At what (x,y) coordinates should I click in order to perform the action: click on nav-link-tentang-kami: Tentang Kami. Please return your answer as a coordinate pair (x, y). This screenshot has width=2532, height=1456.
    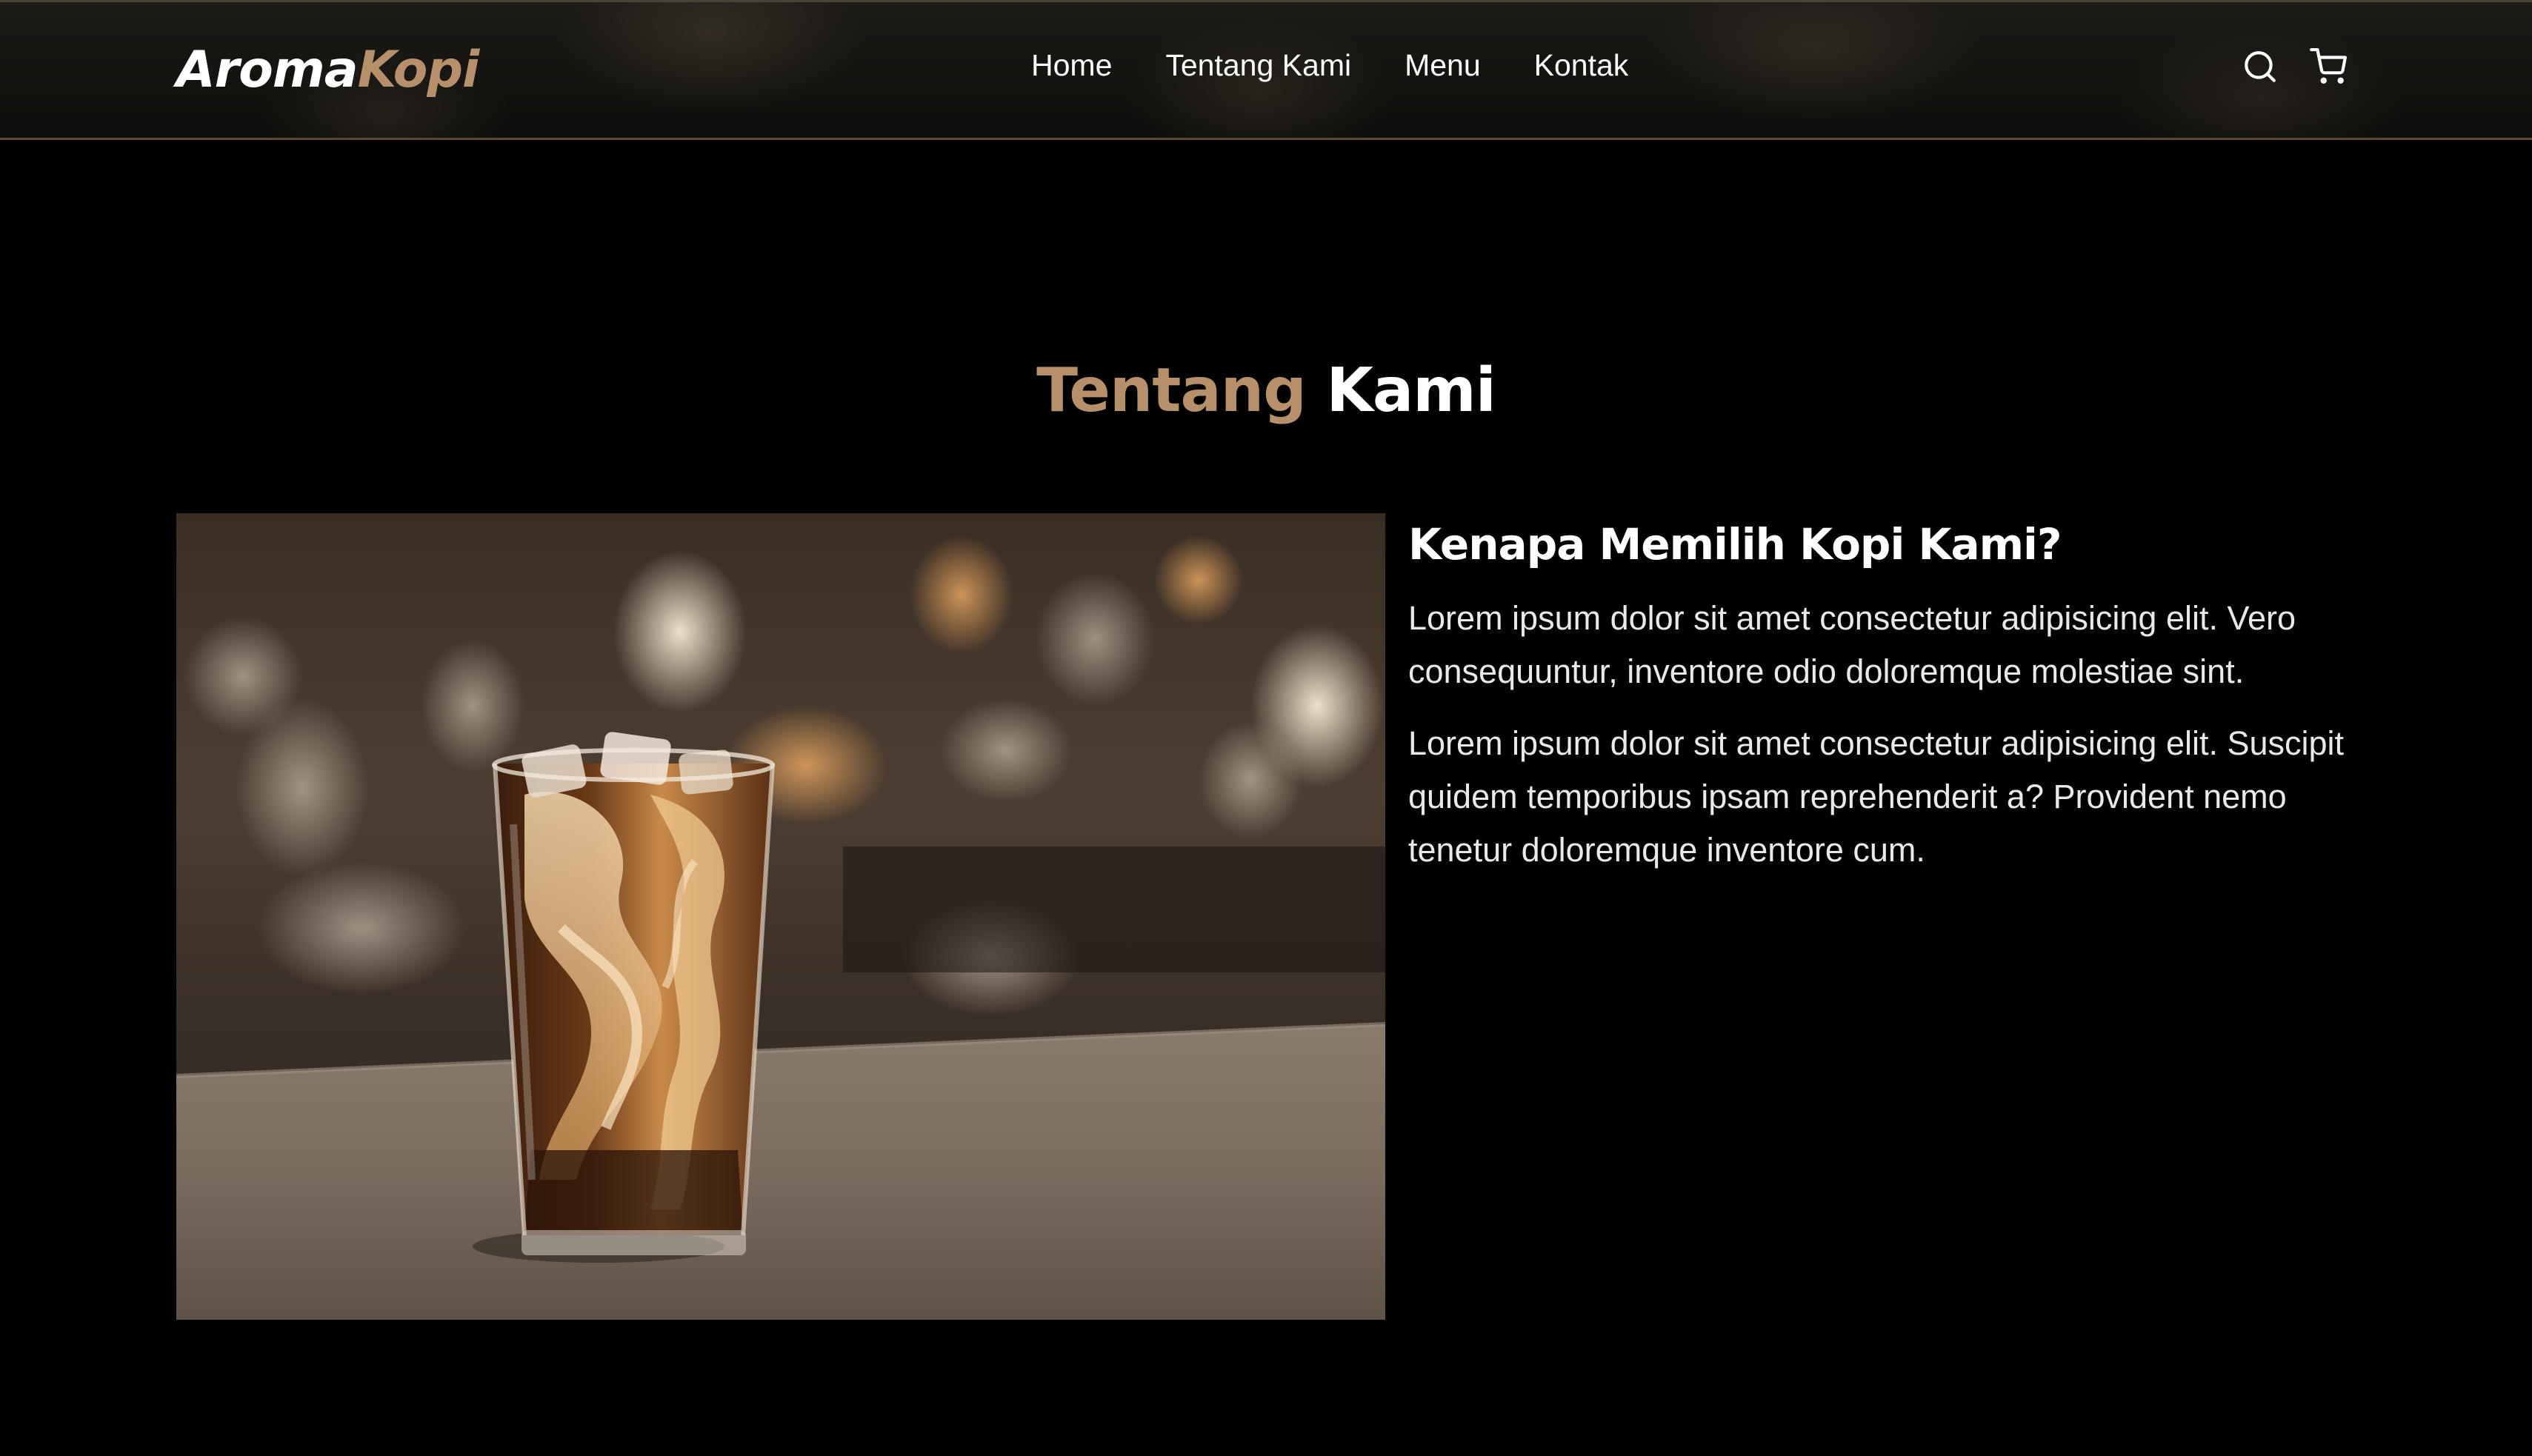
    Looking at the image, I should click on (1258, 65).